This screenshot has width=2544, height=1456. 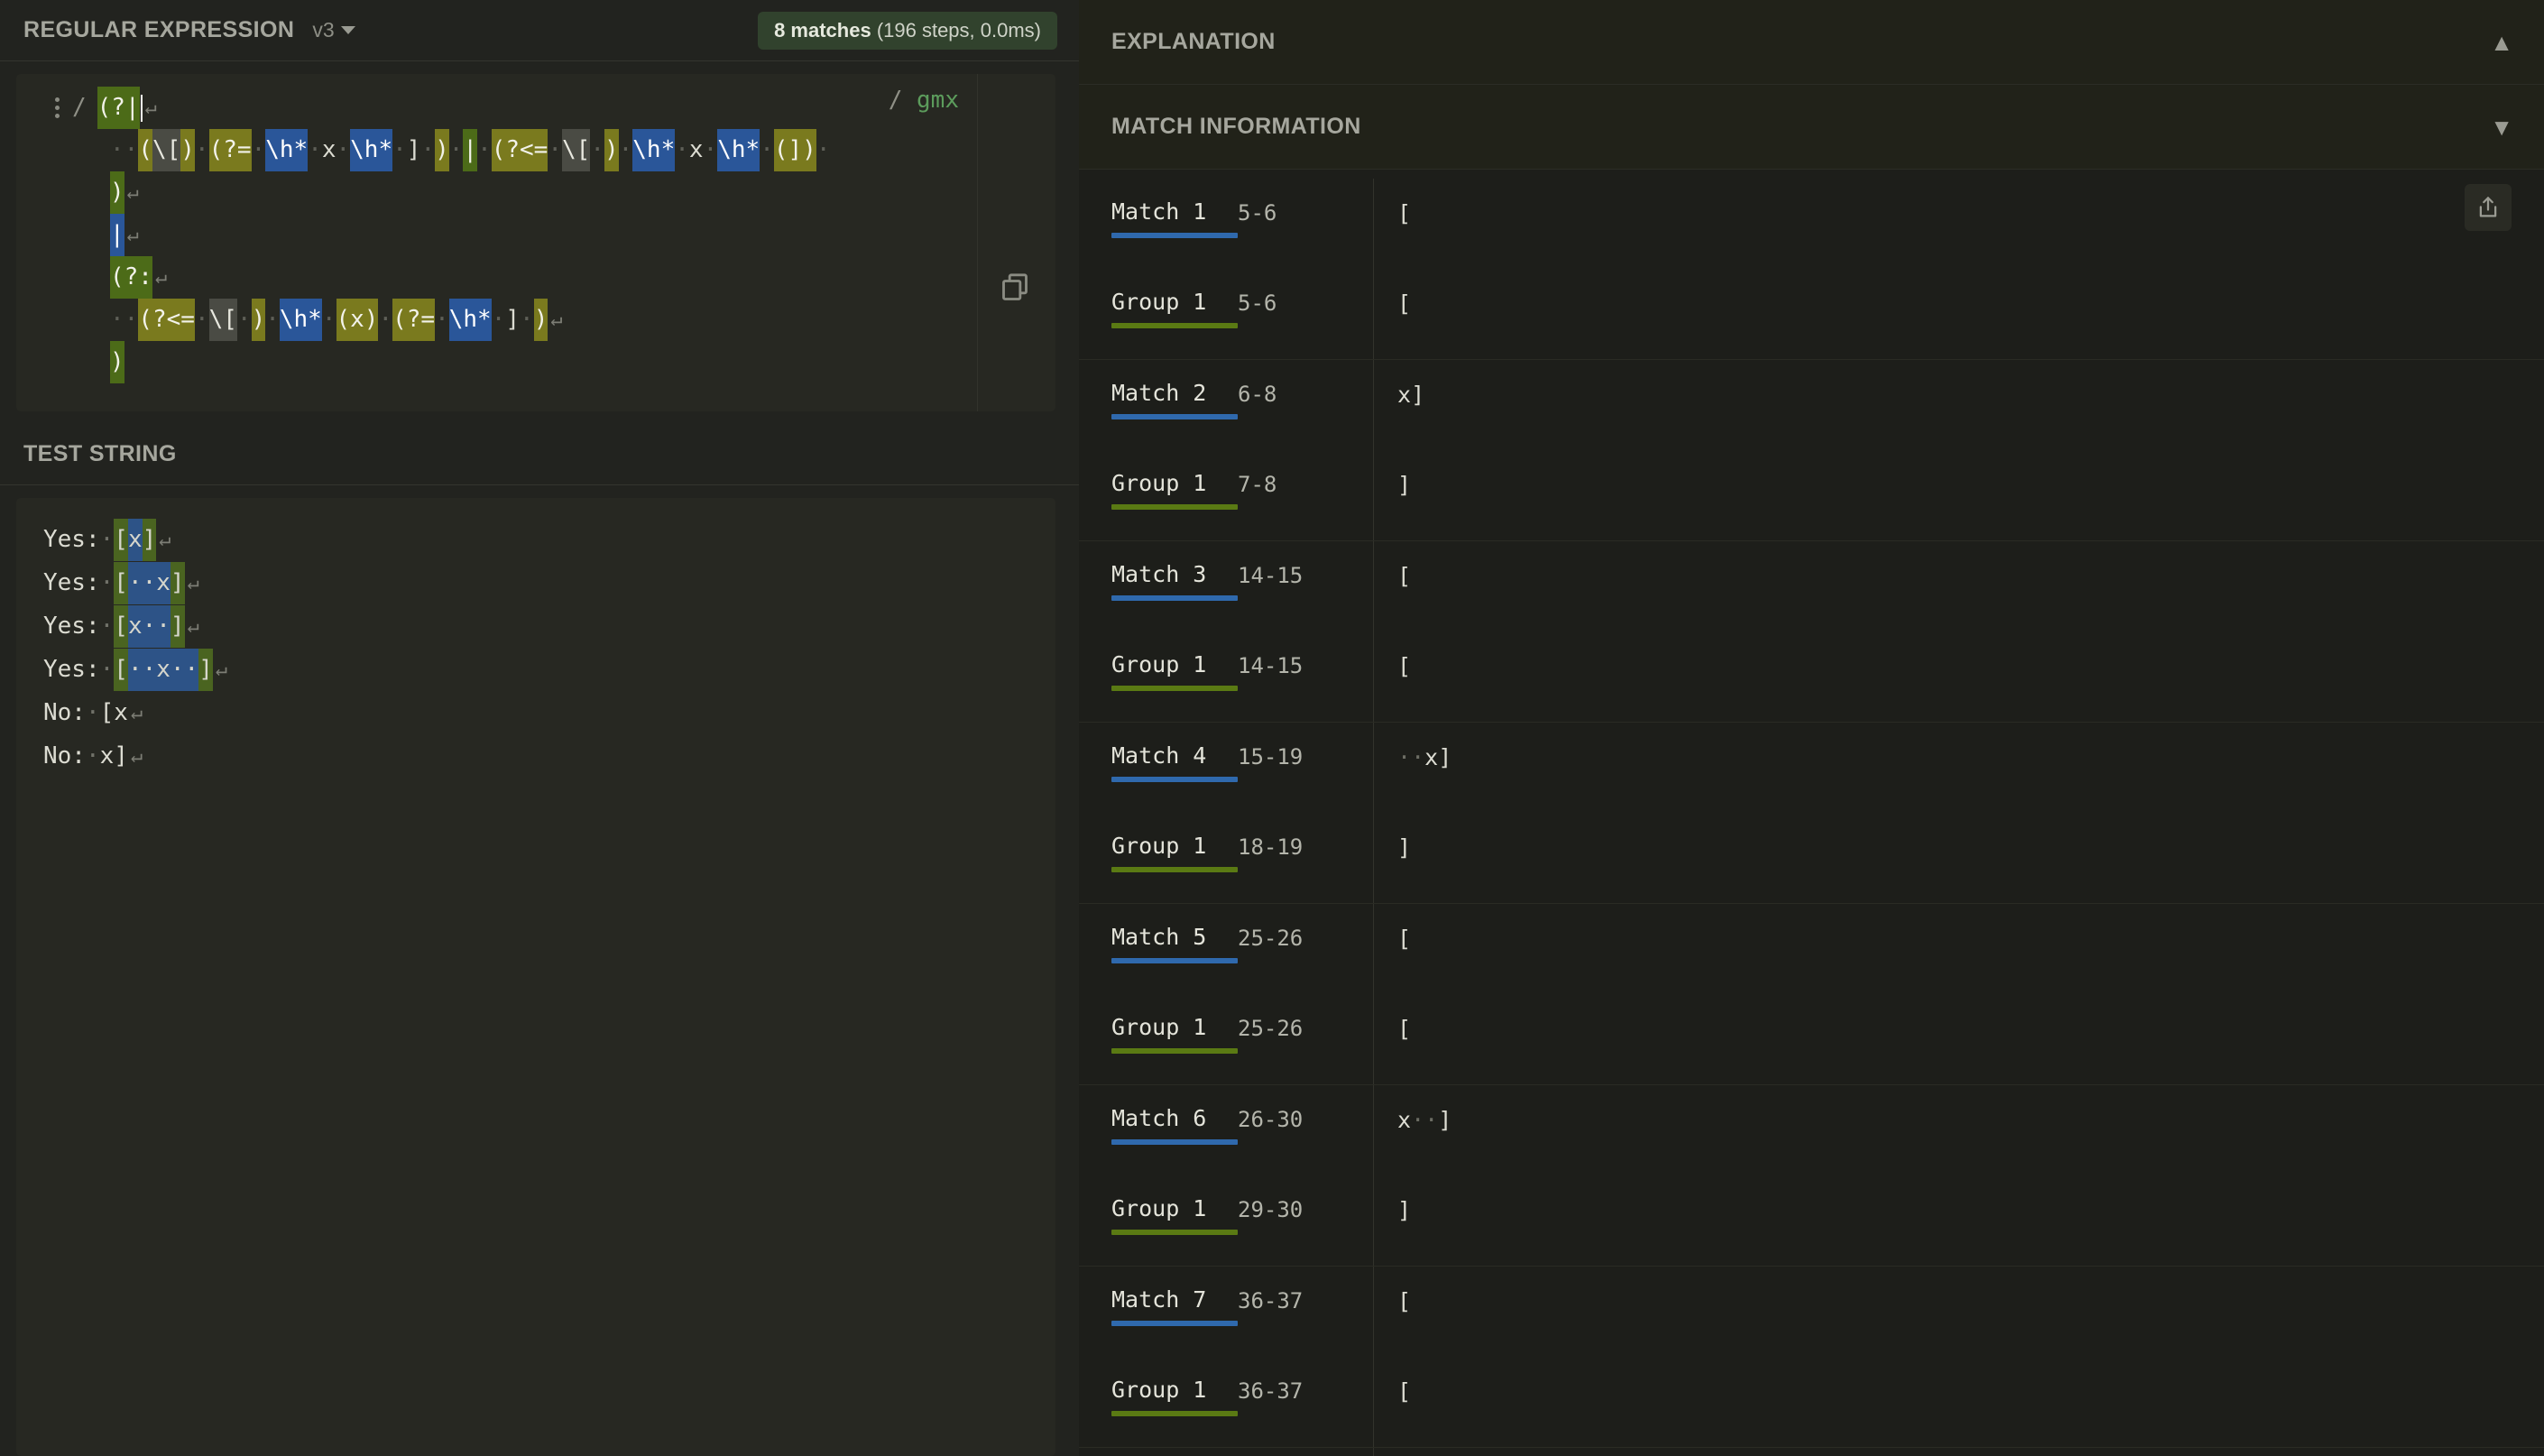 I want to click on match-row: Match 7 36-37 [, so click(x=1811, y=1312).